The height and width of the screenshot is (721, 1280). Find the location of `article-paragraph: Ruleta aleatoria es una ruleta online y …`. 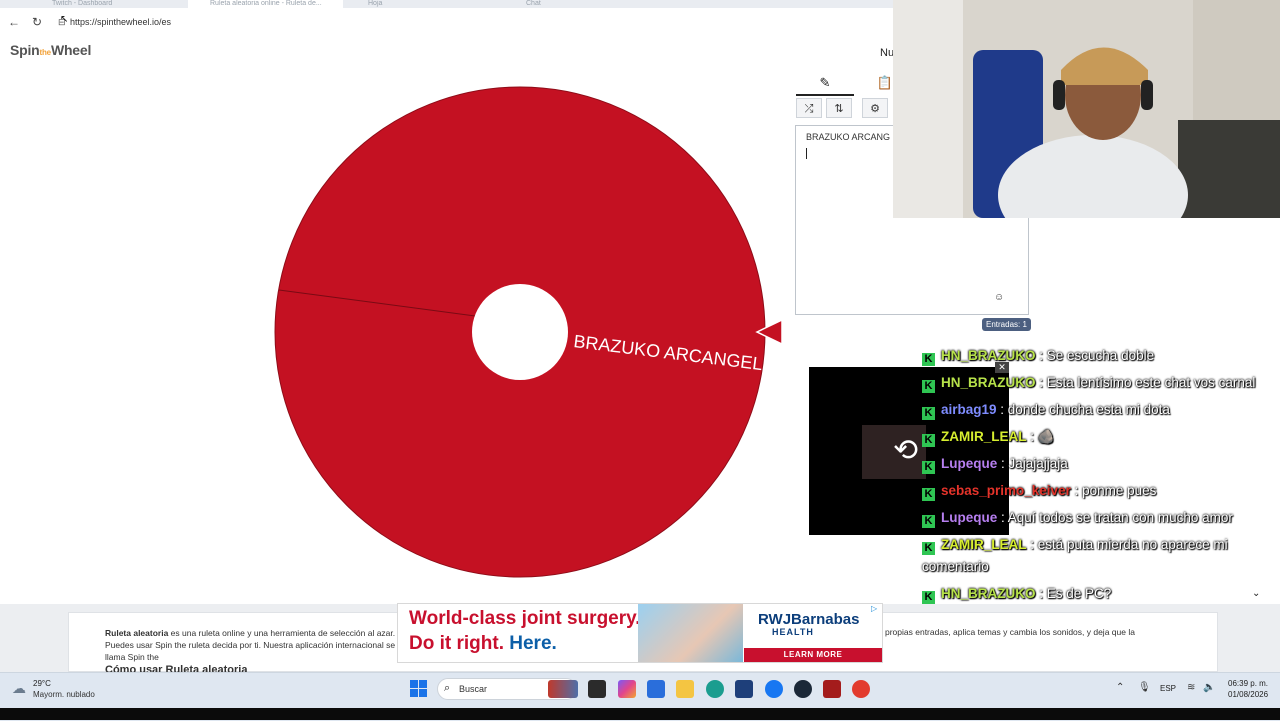

article-paragraph: Ruleta aleatoria es una ruleta online y … is located at coordinates (250, 645).